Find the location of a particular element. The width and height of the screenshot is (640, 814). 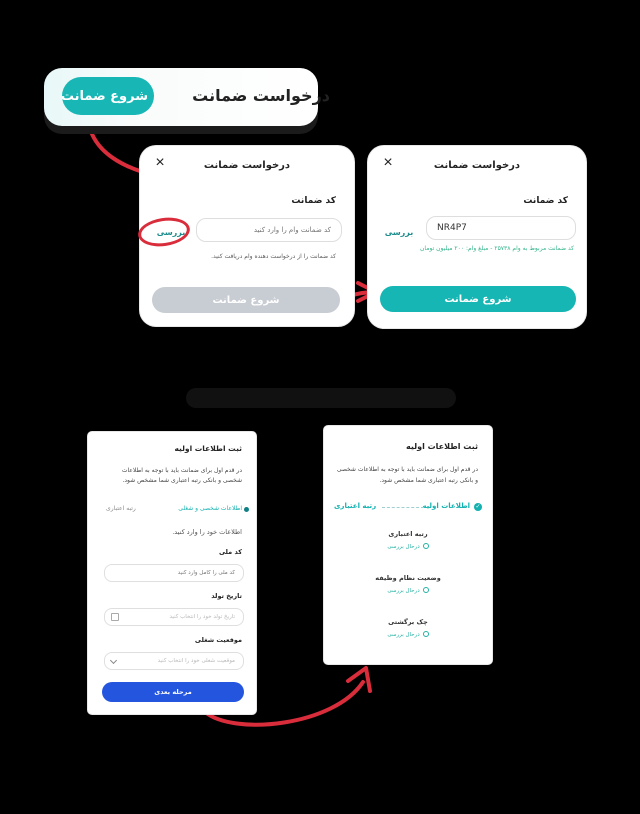

section-divider is located at coordinates (321, 398).